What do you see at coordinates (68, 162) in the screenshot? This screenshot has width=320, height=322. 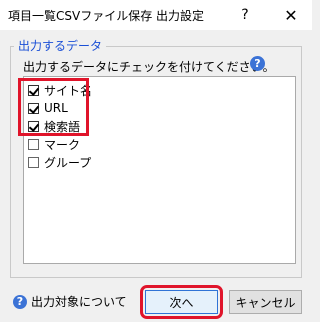 I see `list-item-label: グループ` at bounding box center [68, 162].